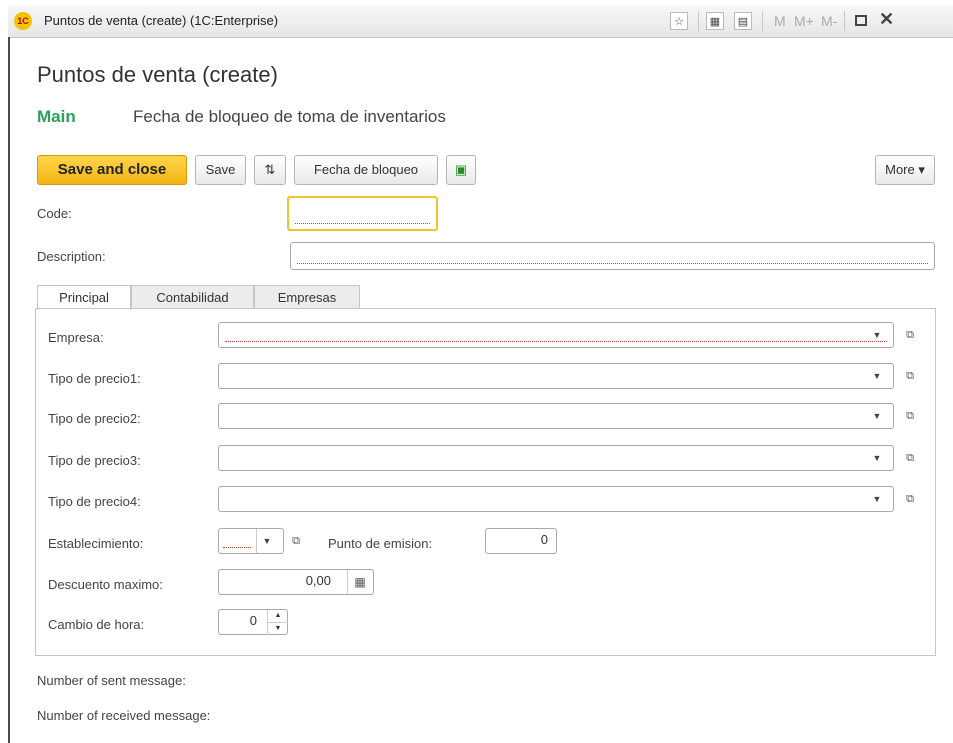 The image size is (953, 743). I want to click on punto-emision-label: Punto de emision:, so click(380, 543).